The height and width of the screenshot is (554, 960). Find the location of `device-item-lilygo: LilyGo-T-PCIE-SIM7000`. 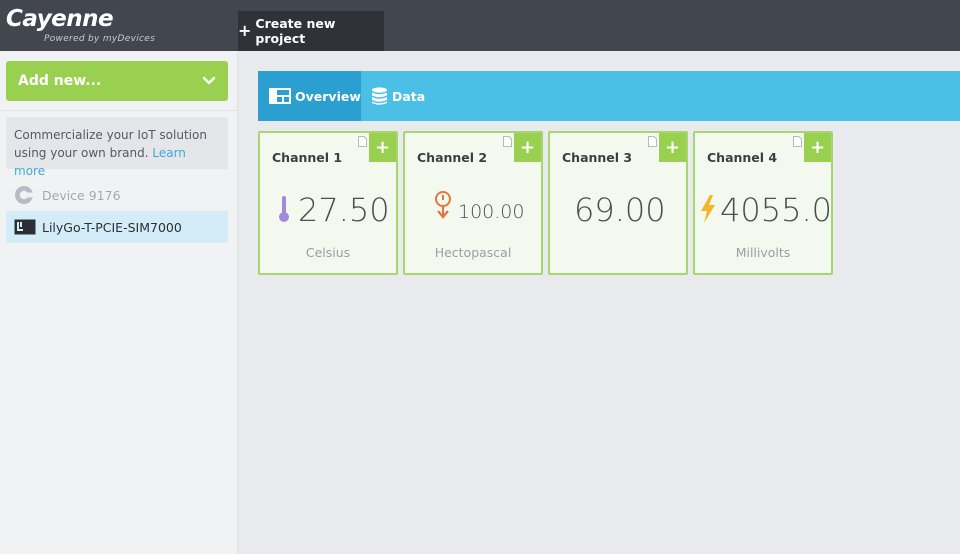

device-item-lilygo: LilyGo-T-PCIE-SIM7000 is located at coordinates (117, 227).